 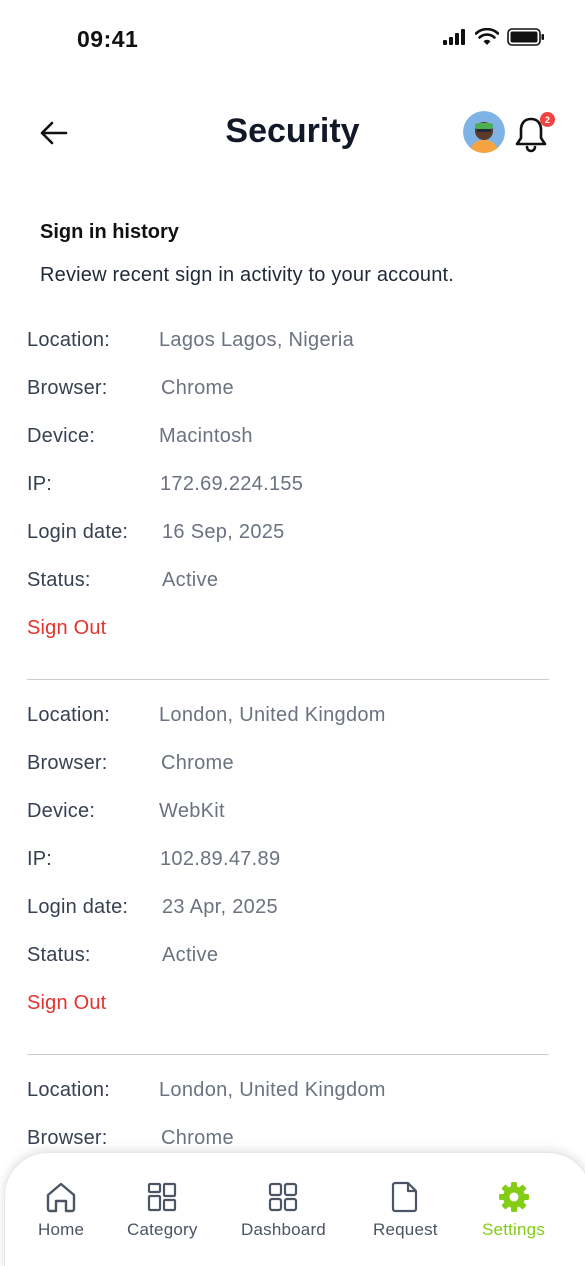 I want to click on nav-item-dashboard: Dashboard, so click(x=283, y=1209).